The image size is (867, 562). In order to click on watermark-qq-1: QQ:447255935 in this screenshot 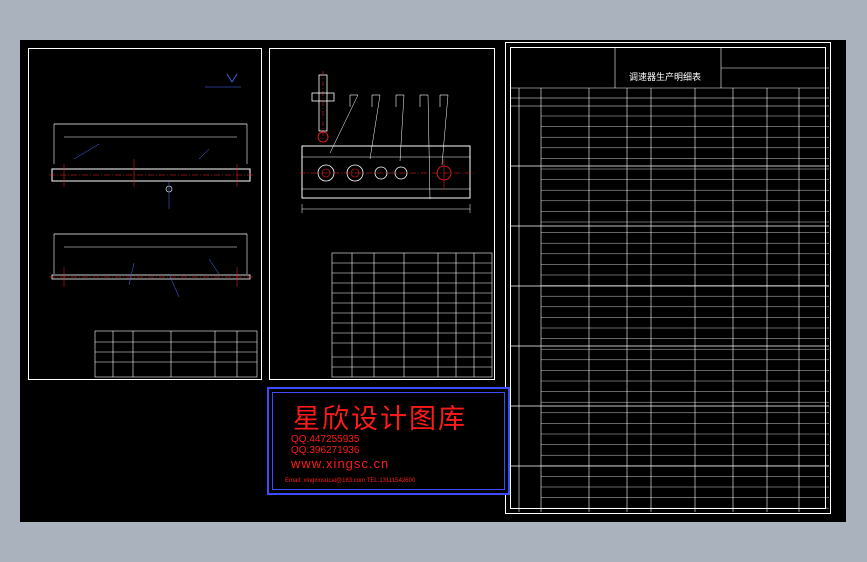, I will do `click(325, 439)`.